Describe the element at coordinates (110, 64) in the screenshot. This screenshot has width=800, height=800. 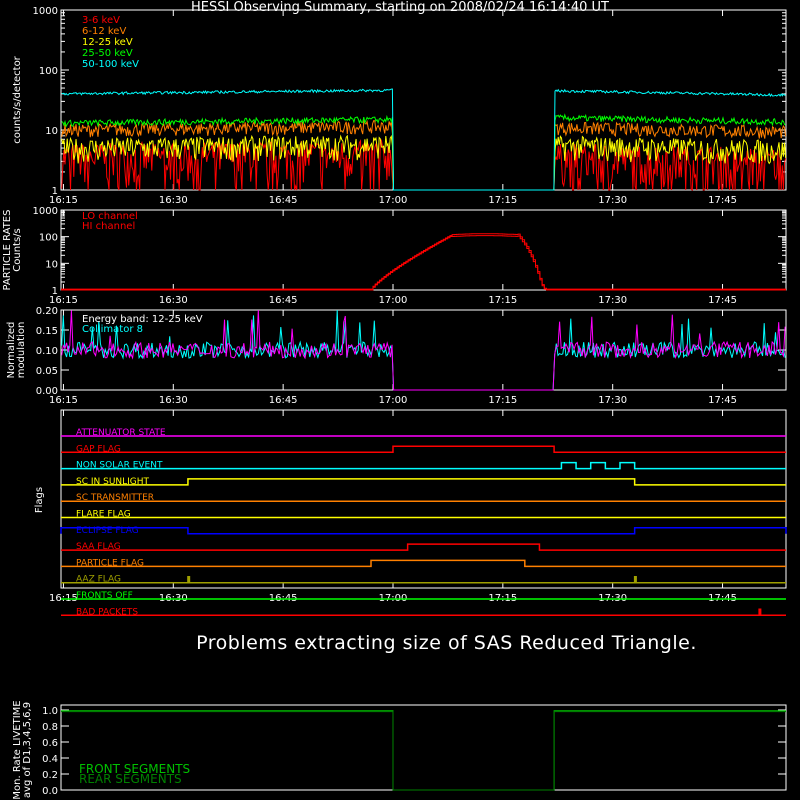
I see `legend-entry: 50-100 keV` at that location.